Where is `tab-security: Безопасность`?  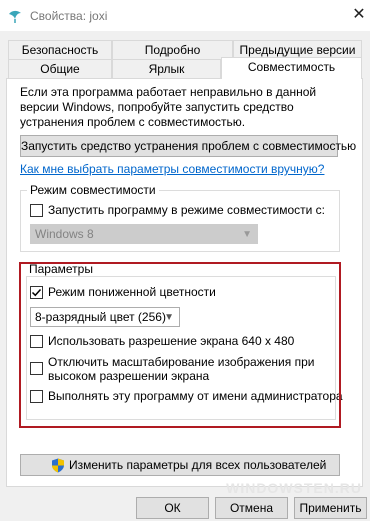
tab-security: Безопасность is located at coordinates (60, 49).